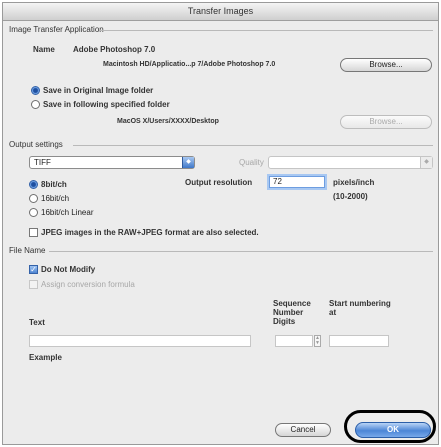 Image resolution: width=441 pixels, height=447 pixels. I want to click on do-not-modify-checkbox: ✓, so click(33, 269).